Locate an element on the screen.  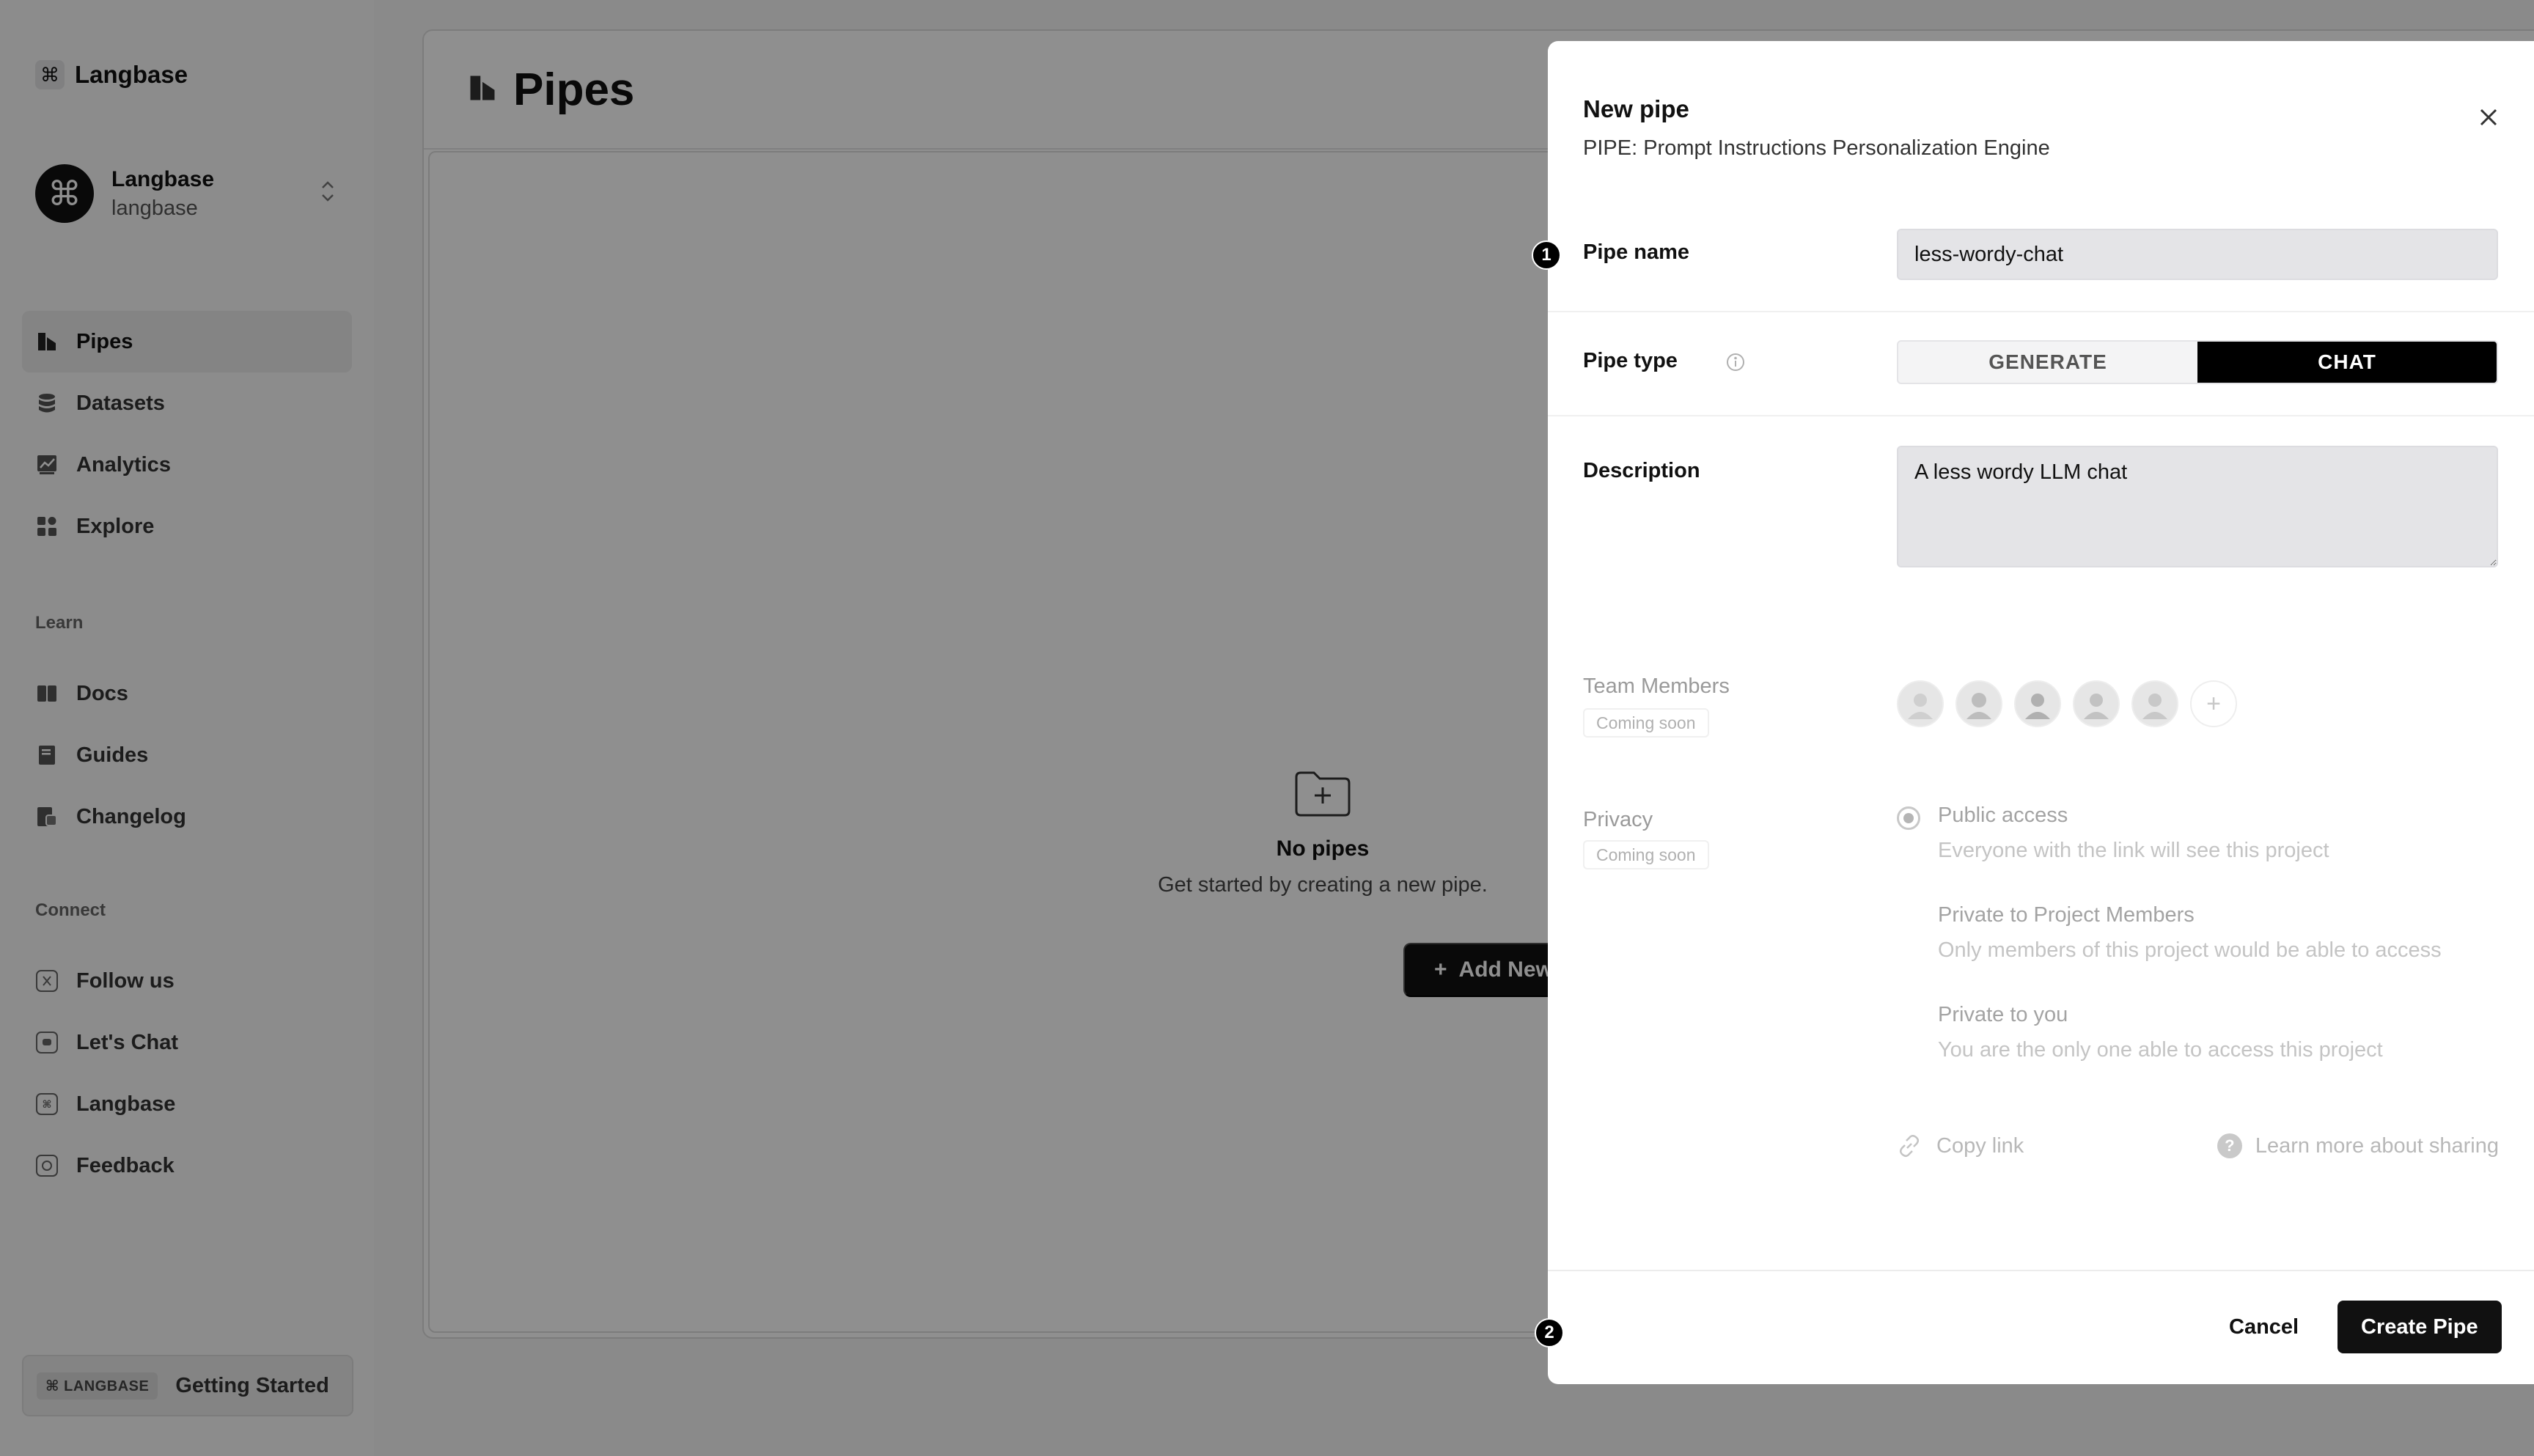
privacy-label: Privacy is located at coordinates (1618, 819).